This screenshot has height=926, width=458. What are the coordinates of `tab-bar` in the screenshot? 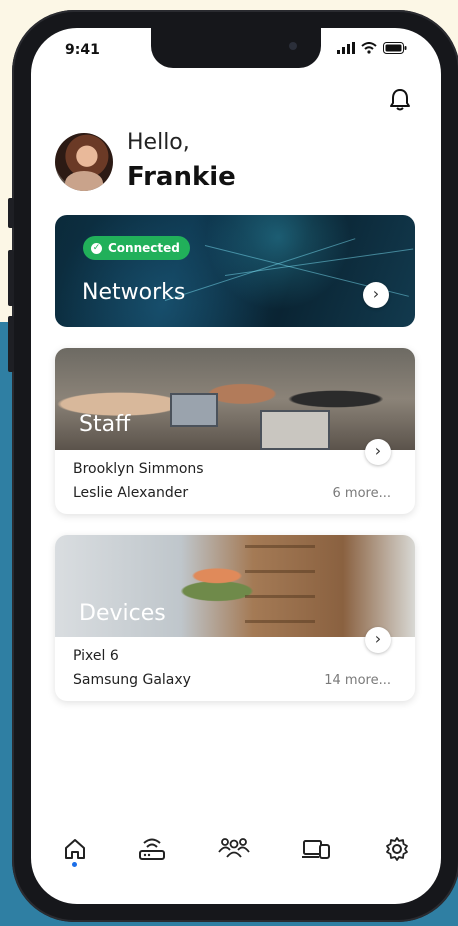 It's located at (236, 848).